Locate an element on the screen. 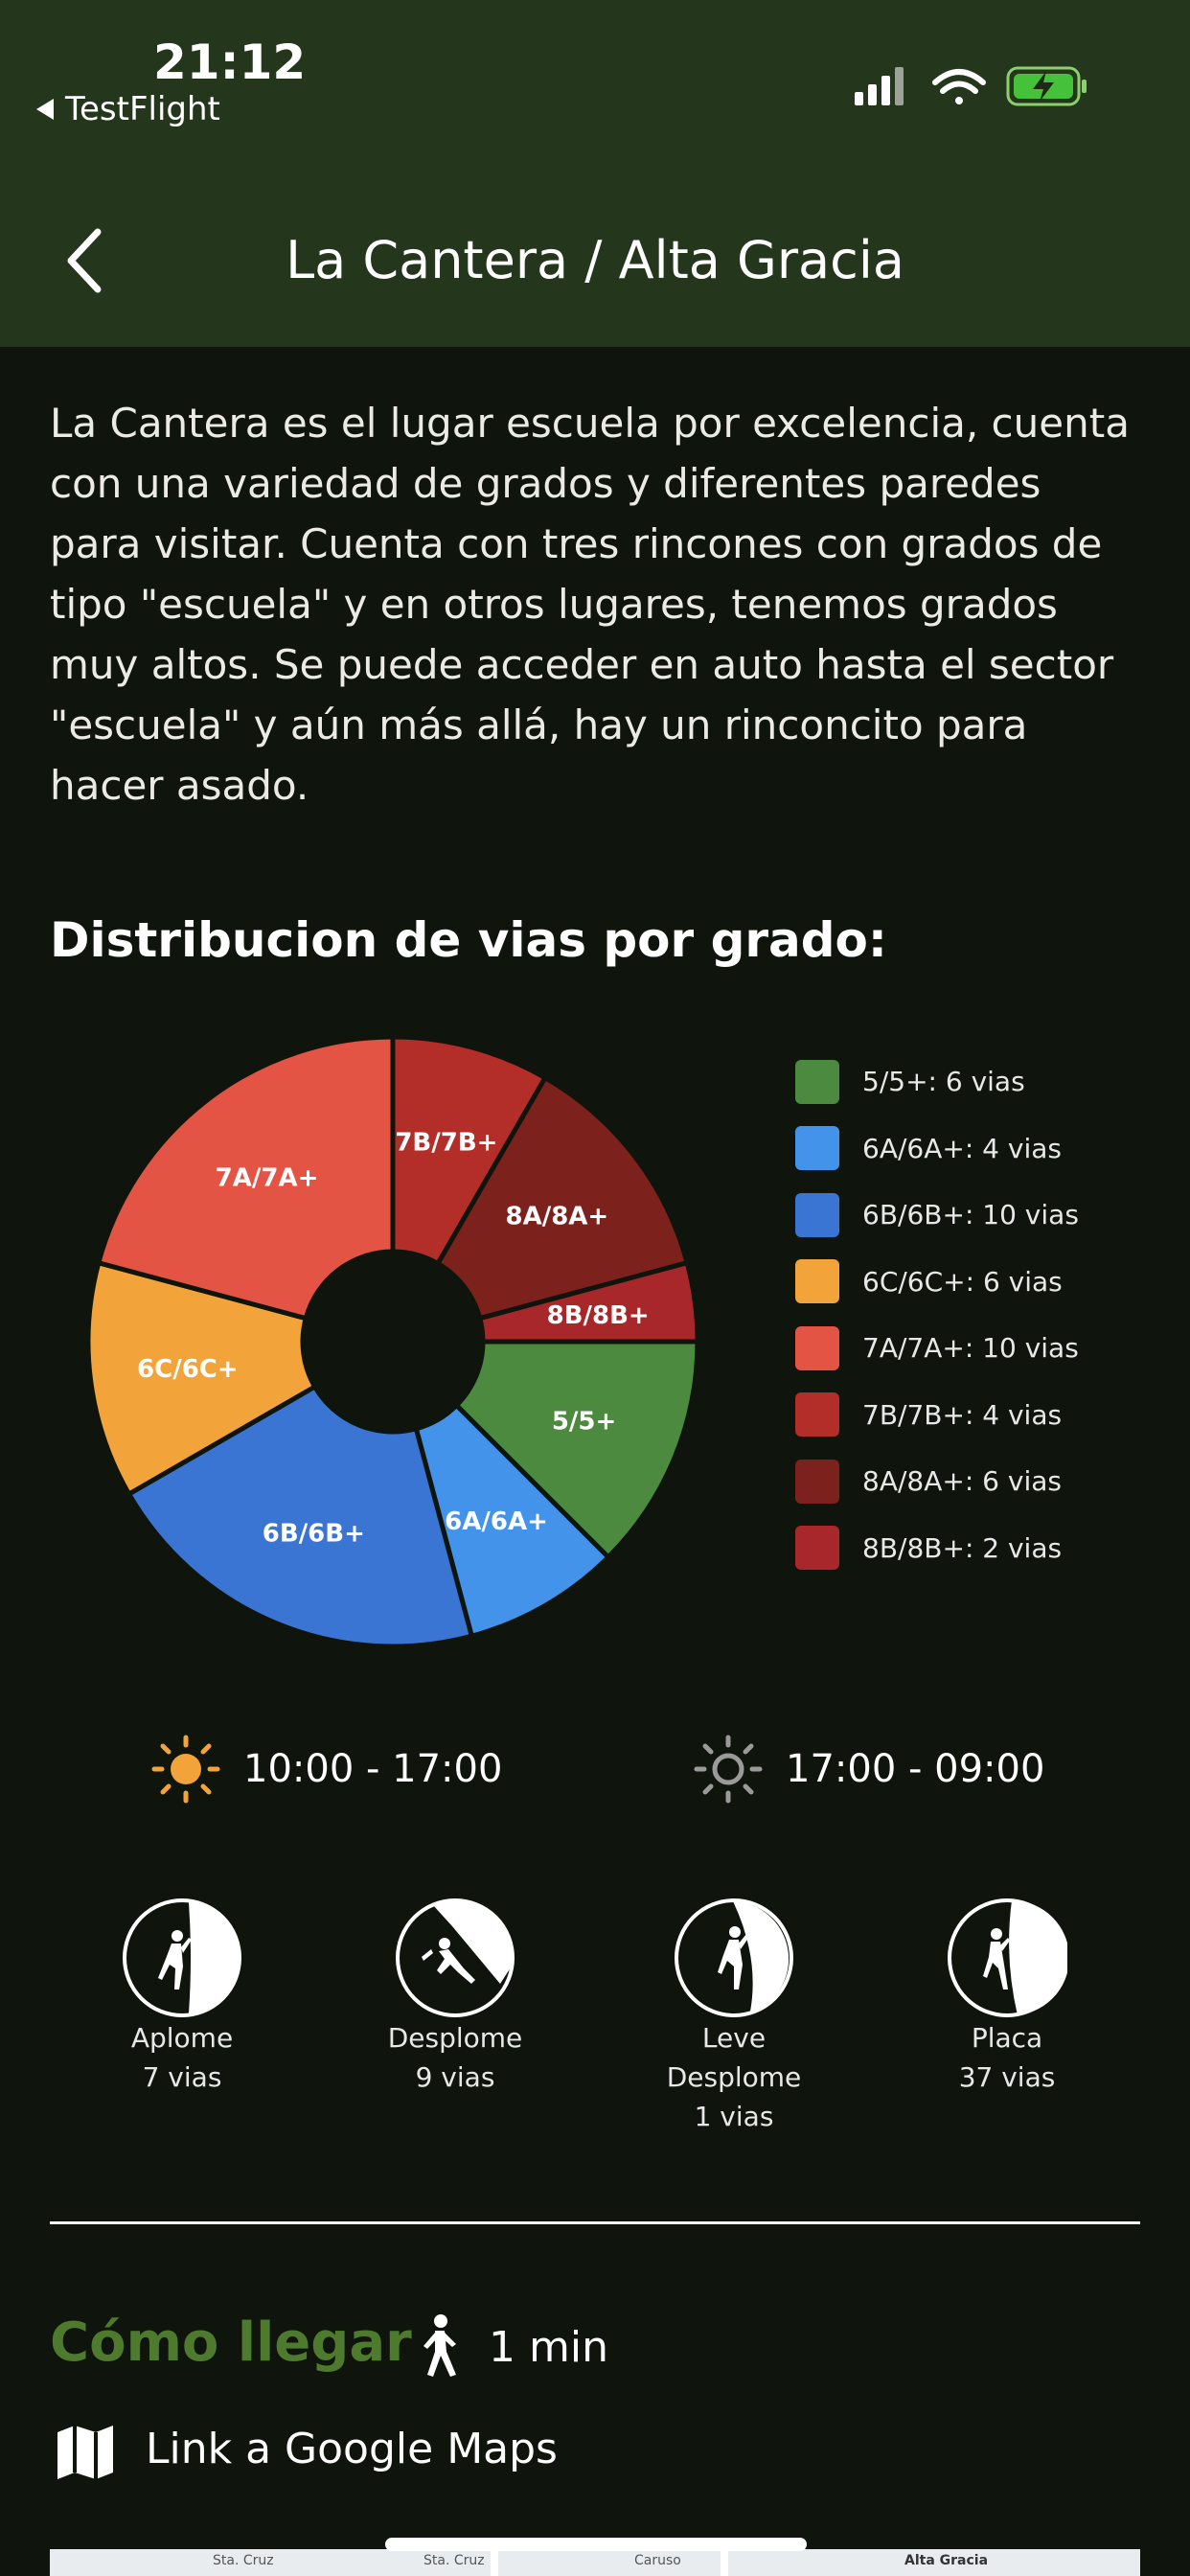 This screenshot has width=1190, height=2576. style-count: 7 vias is located at coordinates (182, 2077).